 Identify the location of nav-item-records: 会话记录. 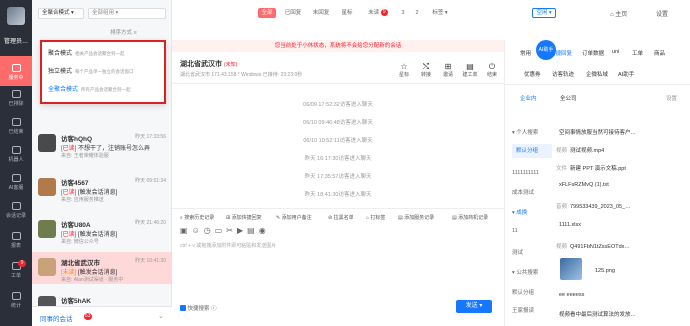
(16, 214).